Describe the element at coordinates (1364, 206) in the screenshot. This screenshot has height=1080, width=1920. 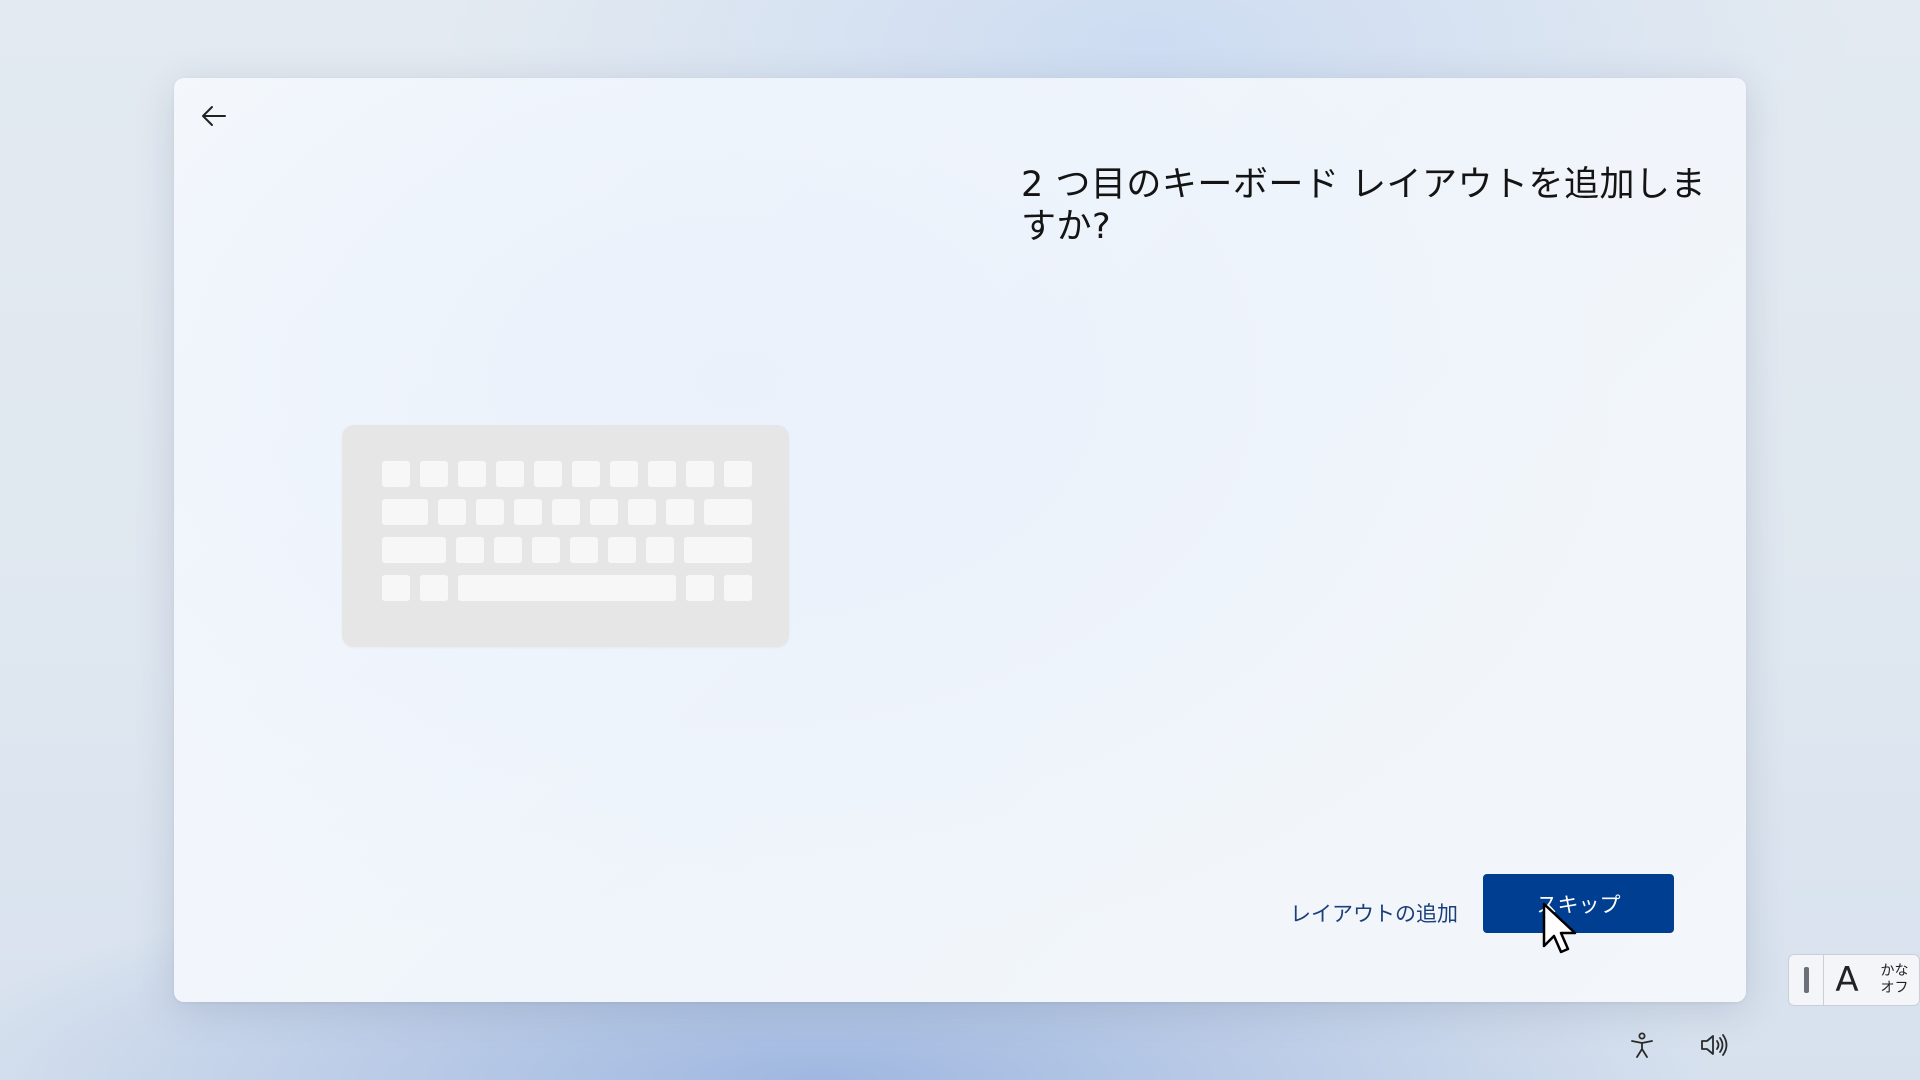
I see `page-title: 2 つ目のキーボード レイアウトを追加しますか?` at that location.